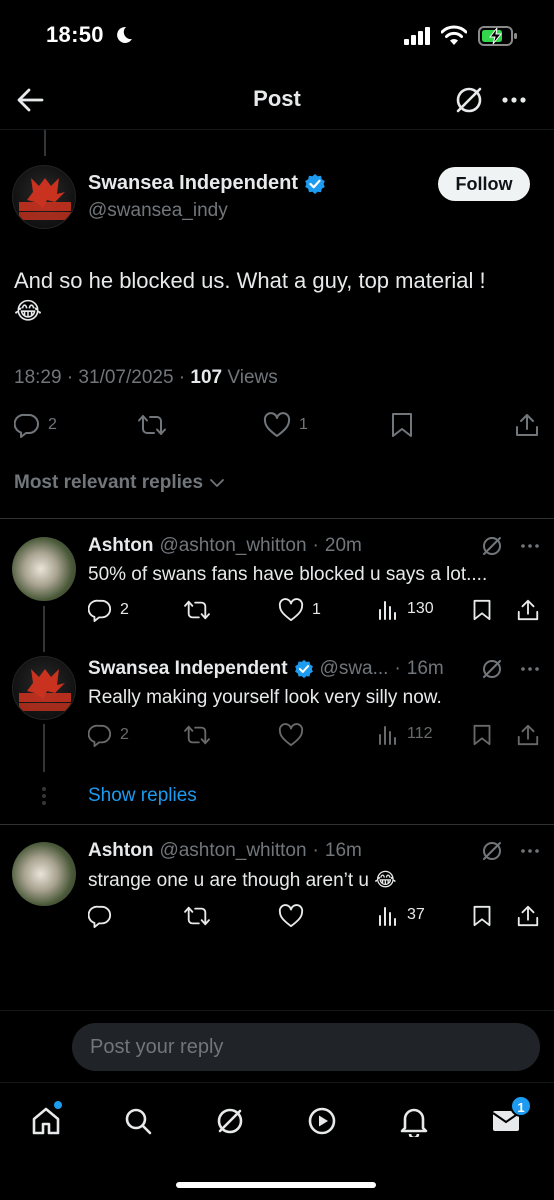 The height and width of the screenshot is (1200, 554). Describe the element at coordinates (420, 608) in the screenshot. I see `views-count: 130` at that location.